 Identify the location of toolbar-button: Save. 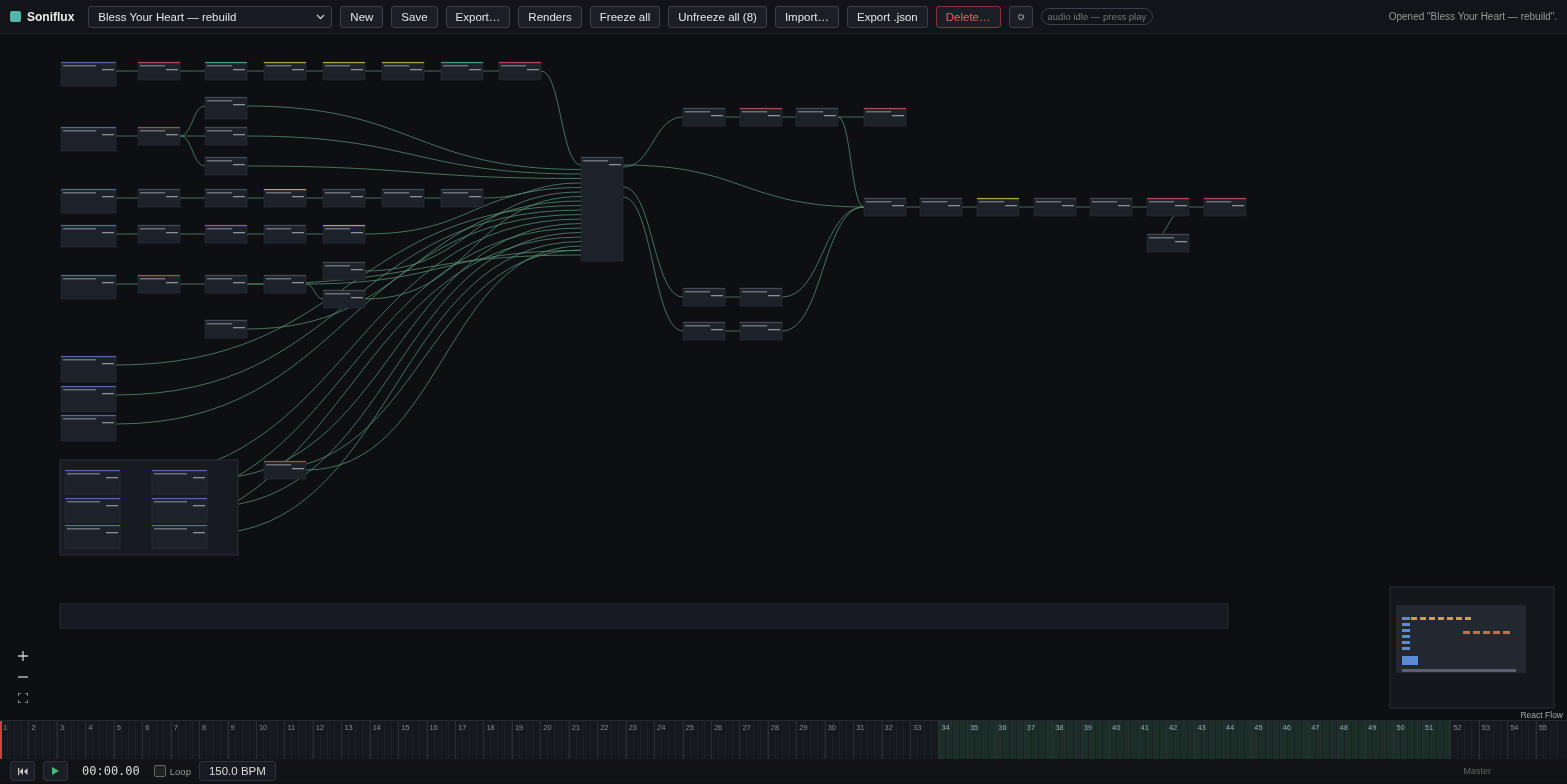
(414, 16).